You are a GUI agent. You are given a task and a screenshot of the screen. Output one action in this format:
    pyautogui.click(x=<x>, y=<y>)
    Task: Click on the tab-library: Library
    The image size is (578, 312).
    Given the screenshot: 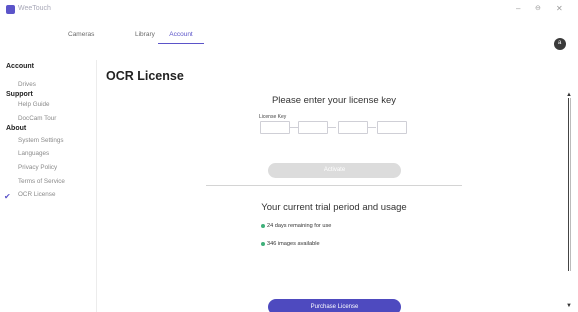 What is the action you would take?
    pyautogui.click(x=145, y=37)
    